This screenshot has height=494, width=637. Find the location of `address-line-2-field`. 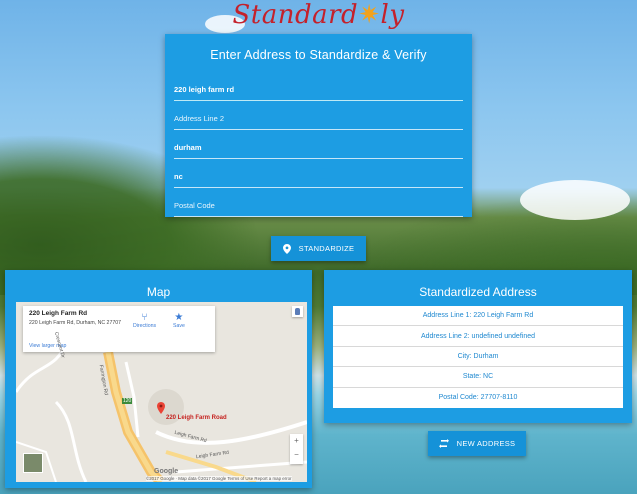

address-line-2-field is located at coordinates (318, 115).